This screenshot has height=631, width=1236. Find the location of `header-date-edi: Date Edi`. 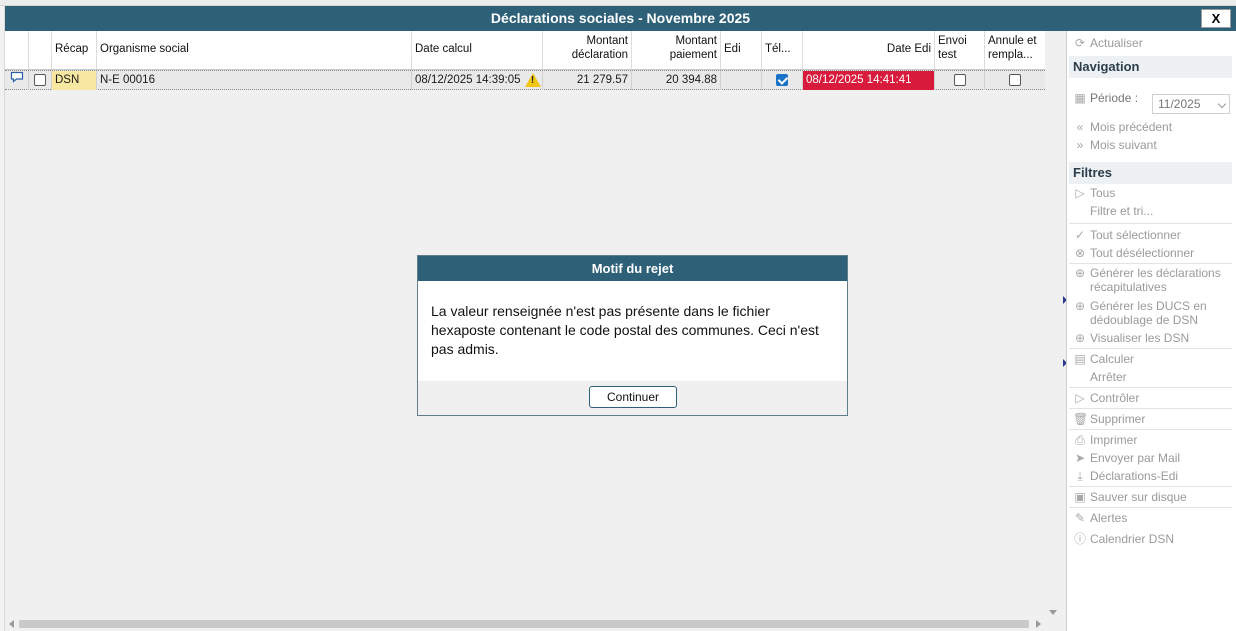

header-date-edi: Date Edi is located at coordinates (869, 50).